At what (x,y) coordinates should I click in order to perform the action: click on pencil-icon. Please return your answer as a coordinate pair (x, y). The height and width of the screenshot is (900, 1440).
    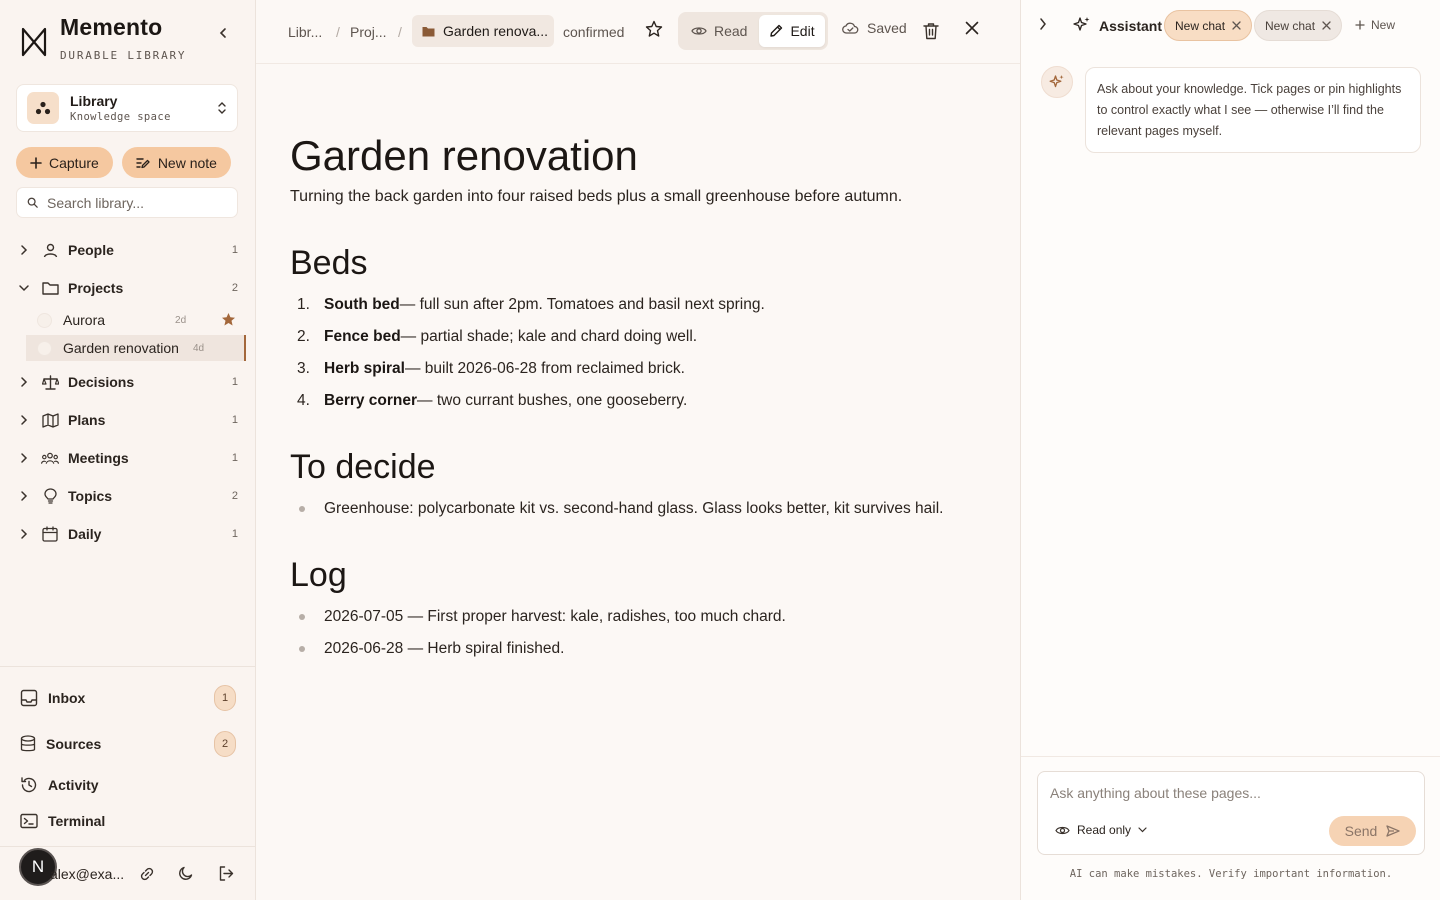
    Looking at the image, I should click on (776, 30).